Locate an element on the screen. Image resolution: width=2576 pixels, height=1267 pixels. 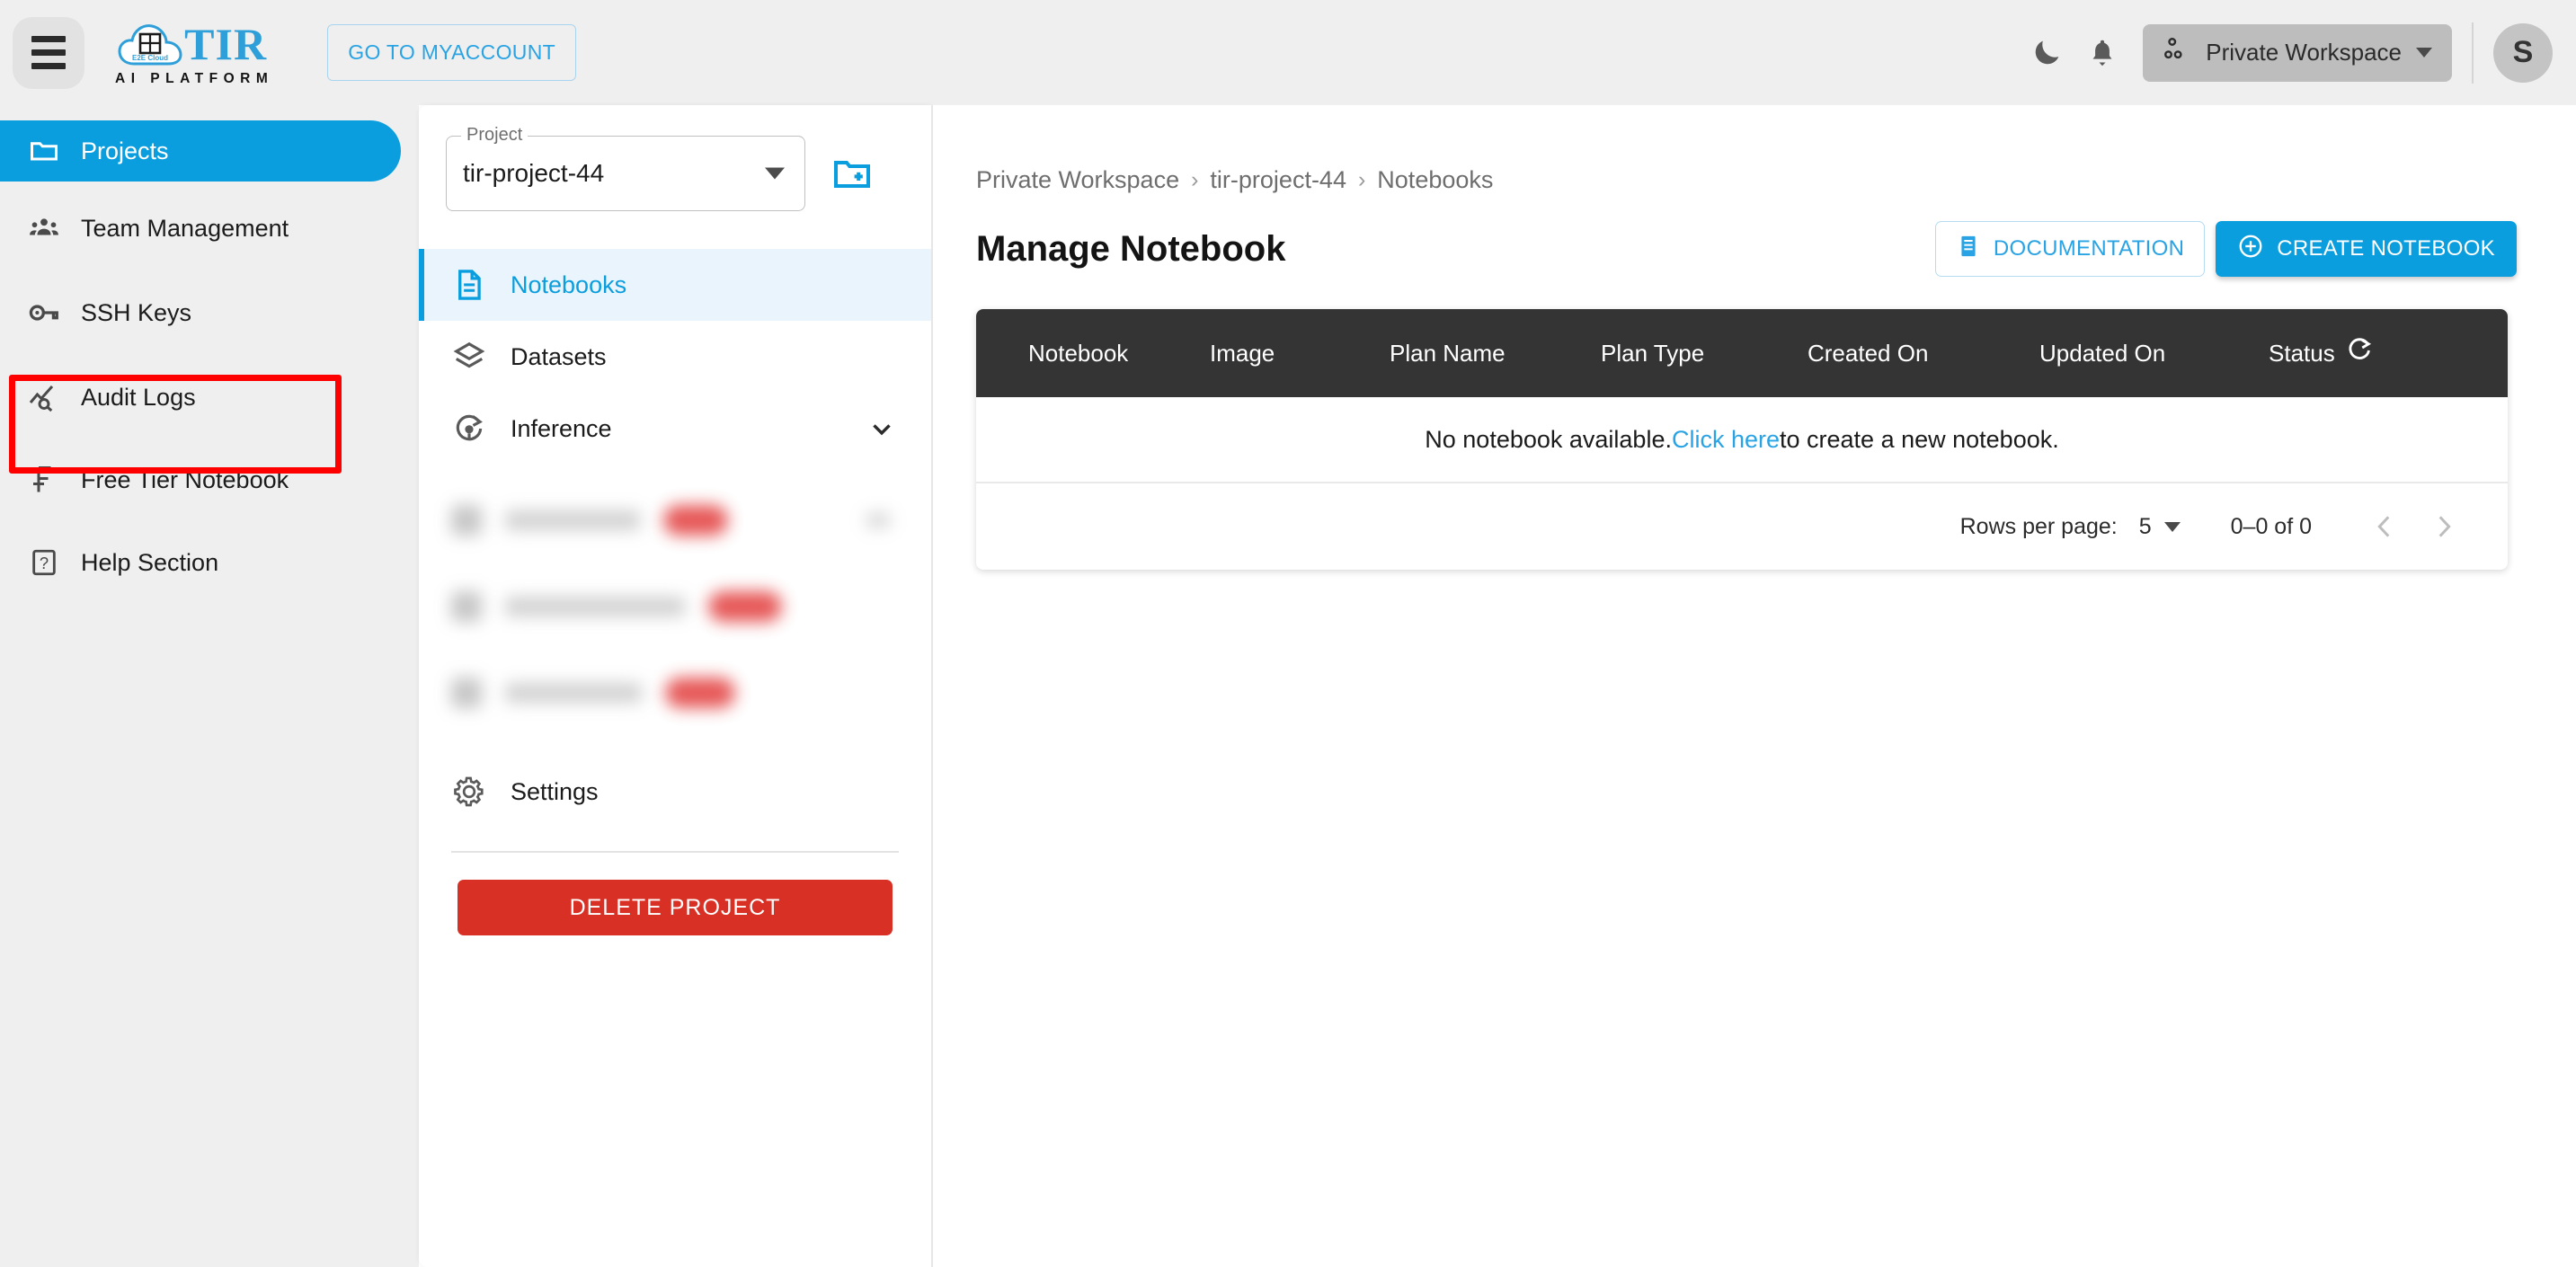
rows-per-page-label: Rows per page: is located at coordinates (2038, 526).